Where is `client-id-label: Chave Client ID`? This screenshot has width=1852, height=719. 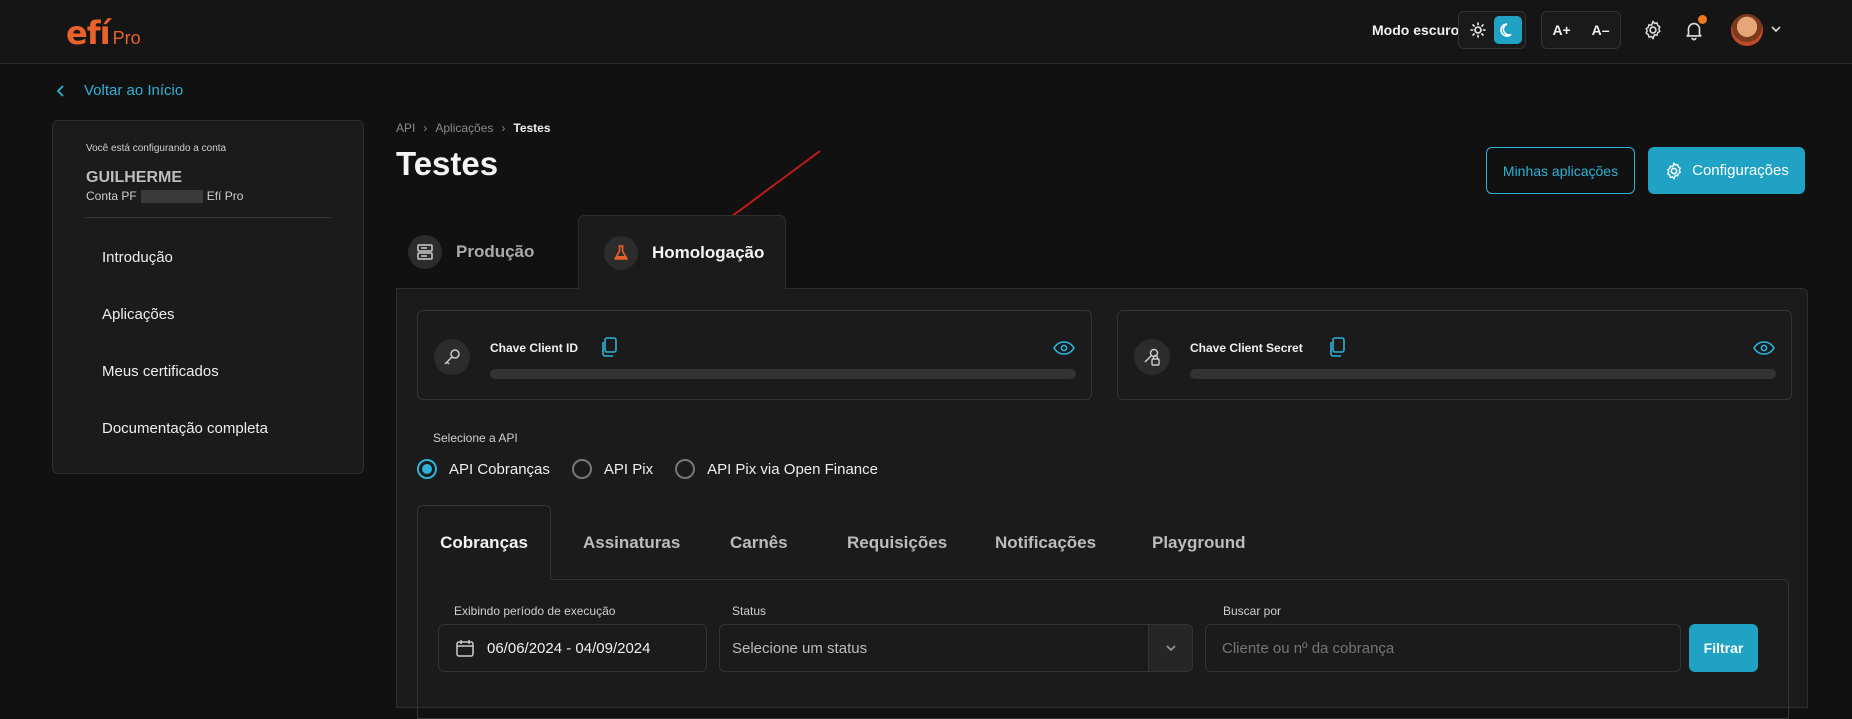 client-id-label: Chave Client ID is located at coordinates (534, 348).